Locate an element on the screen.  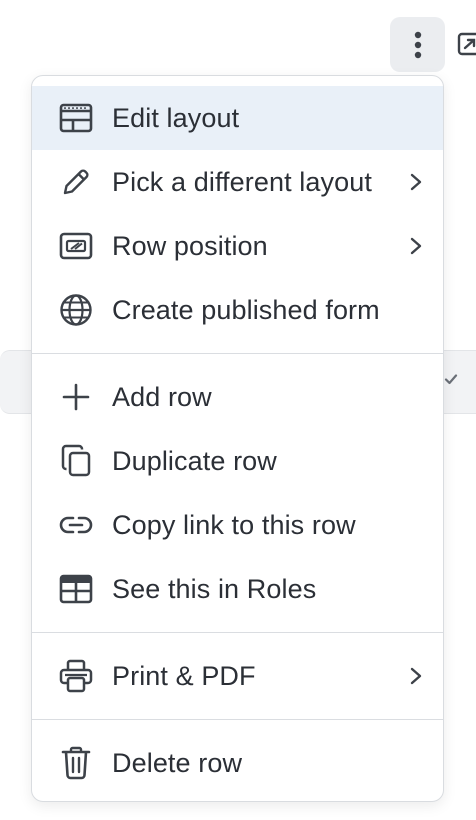
menu-item-add-row: Add row is located at coordinates (237, 397).